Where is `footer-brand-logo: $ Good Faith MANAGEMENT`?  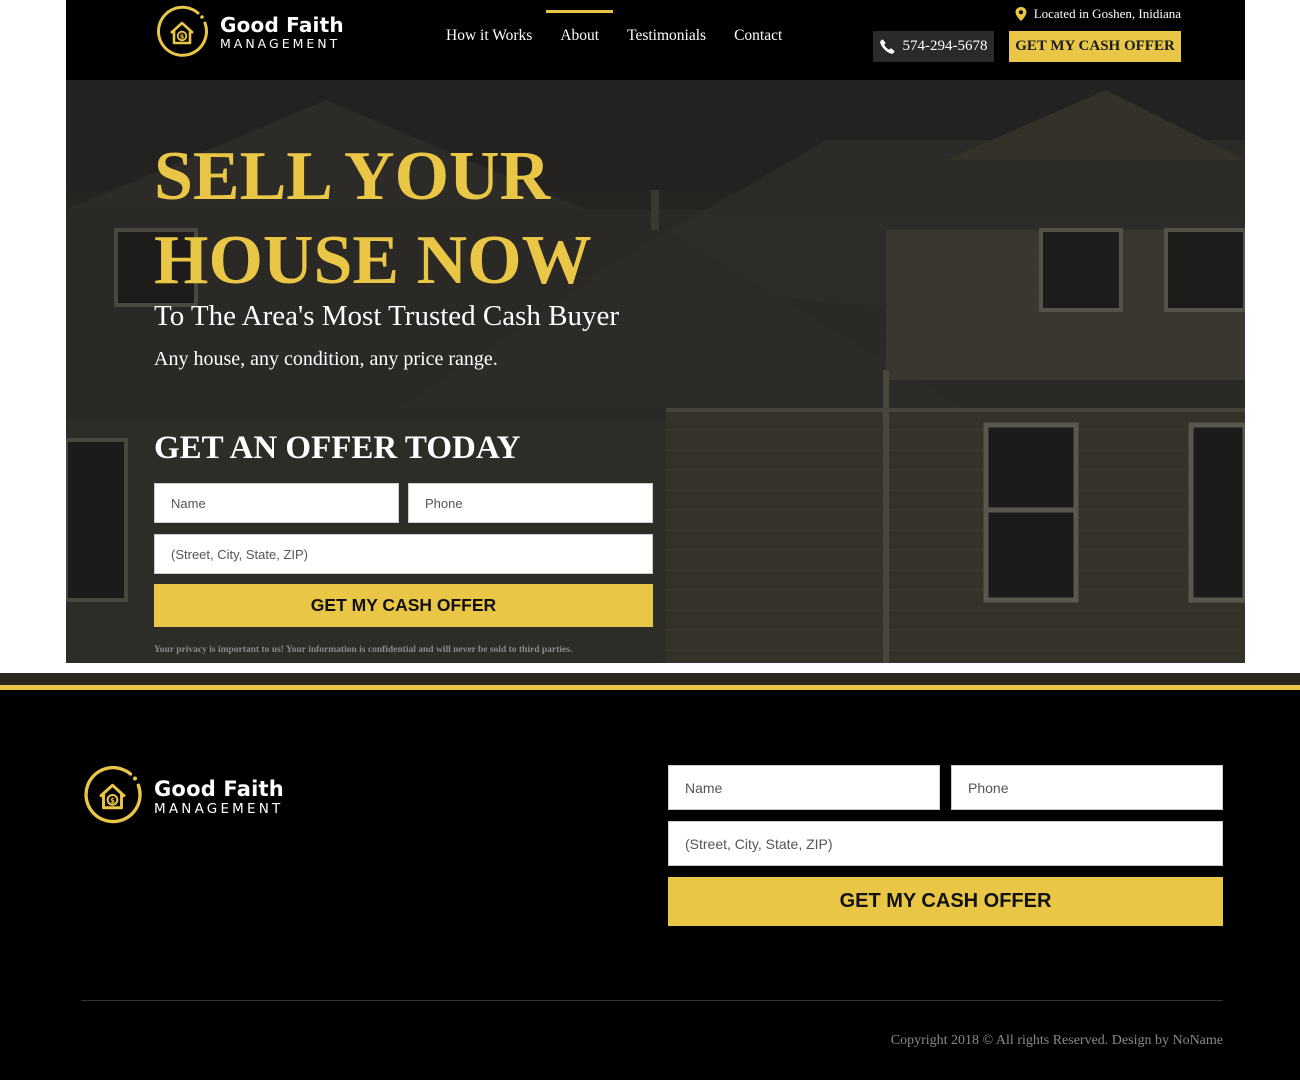 footer-brand-logo: $ Good Faith MANAGEMENT is located at coordinates (182, 796).